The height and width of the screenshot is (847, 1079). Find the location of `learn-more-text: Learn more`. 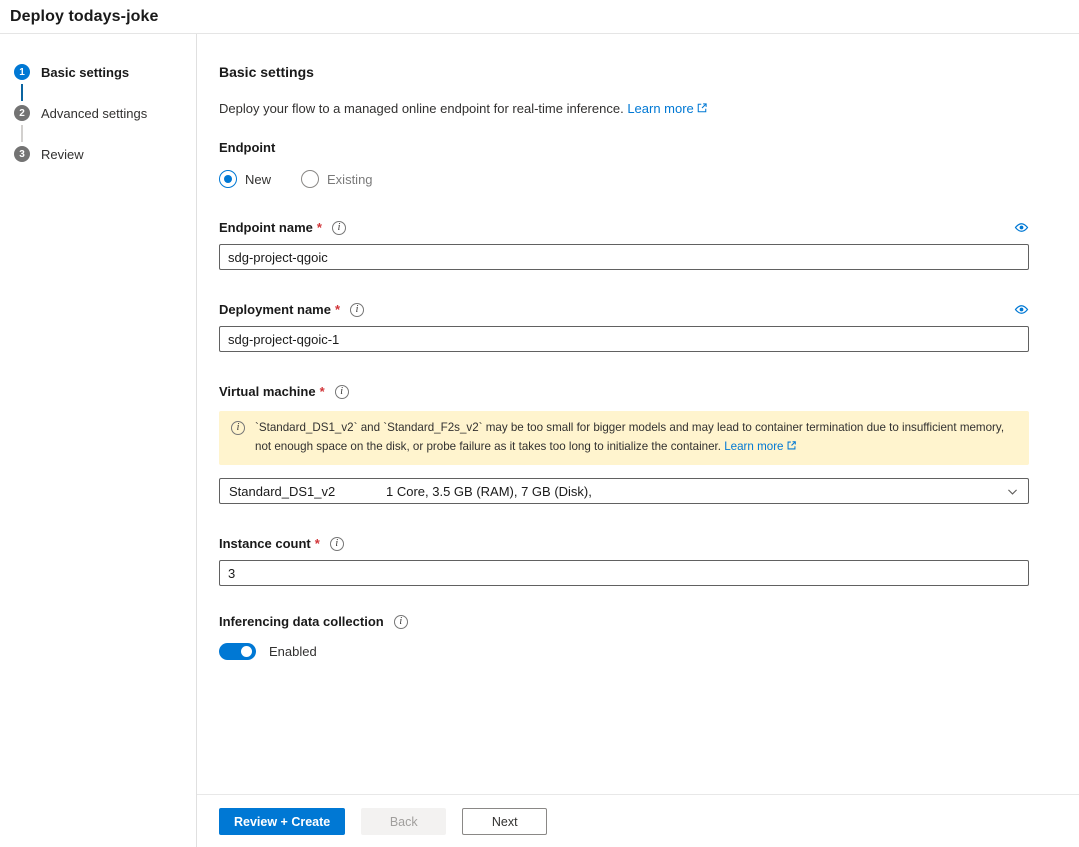

learn-more-text: Learn more is located at coordinates (660, 108).